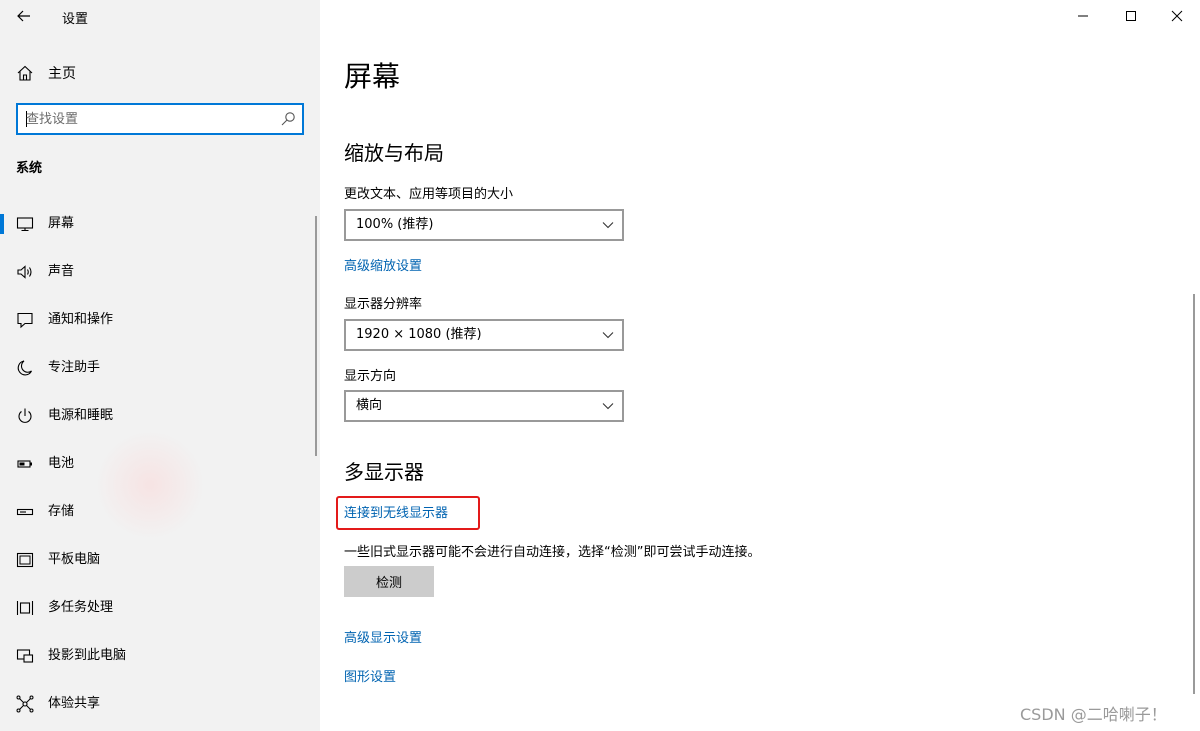 Image resolution: width=1200 pixels, height=731 pixels. What do you see at coordinates (160, 608) in the screenshot?
I see `sidebar-item-multitasking: 多任务处理` at bounding box center [160, 608].